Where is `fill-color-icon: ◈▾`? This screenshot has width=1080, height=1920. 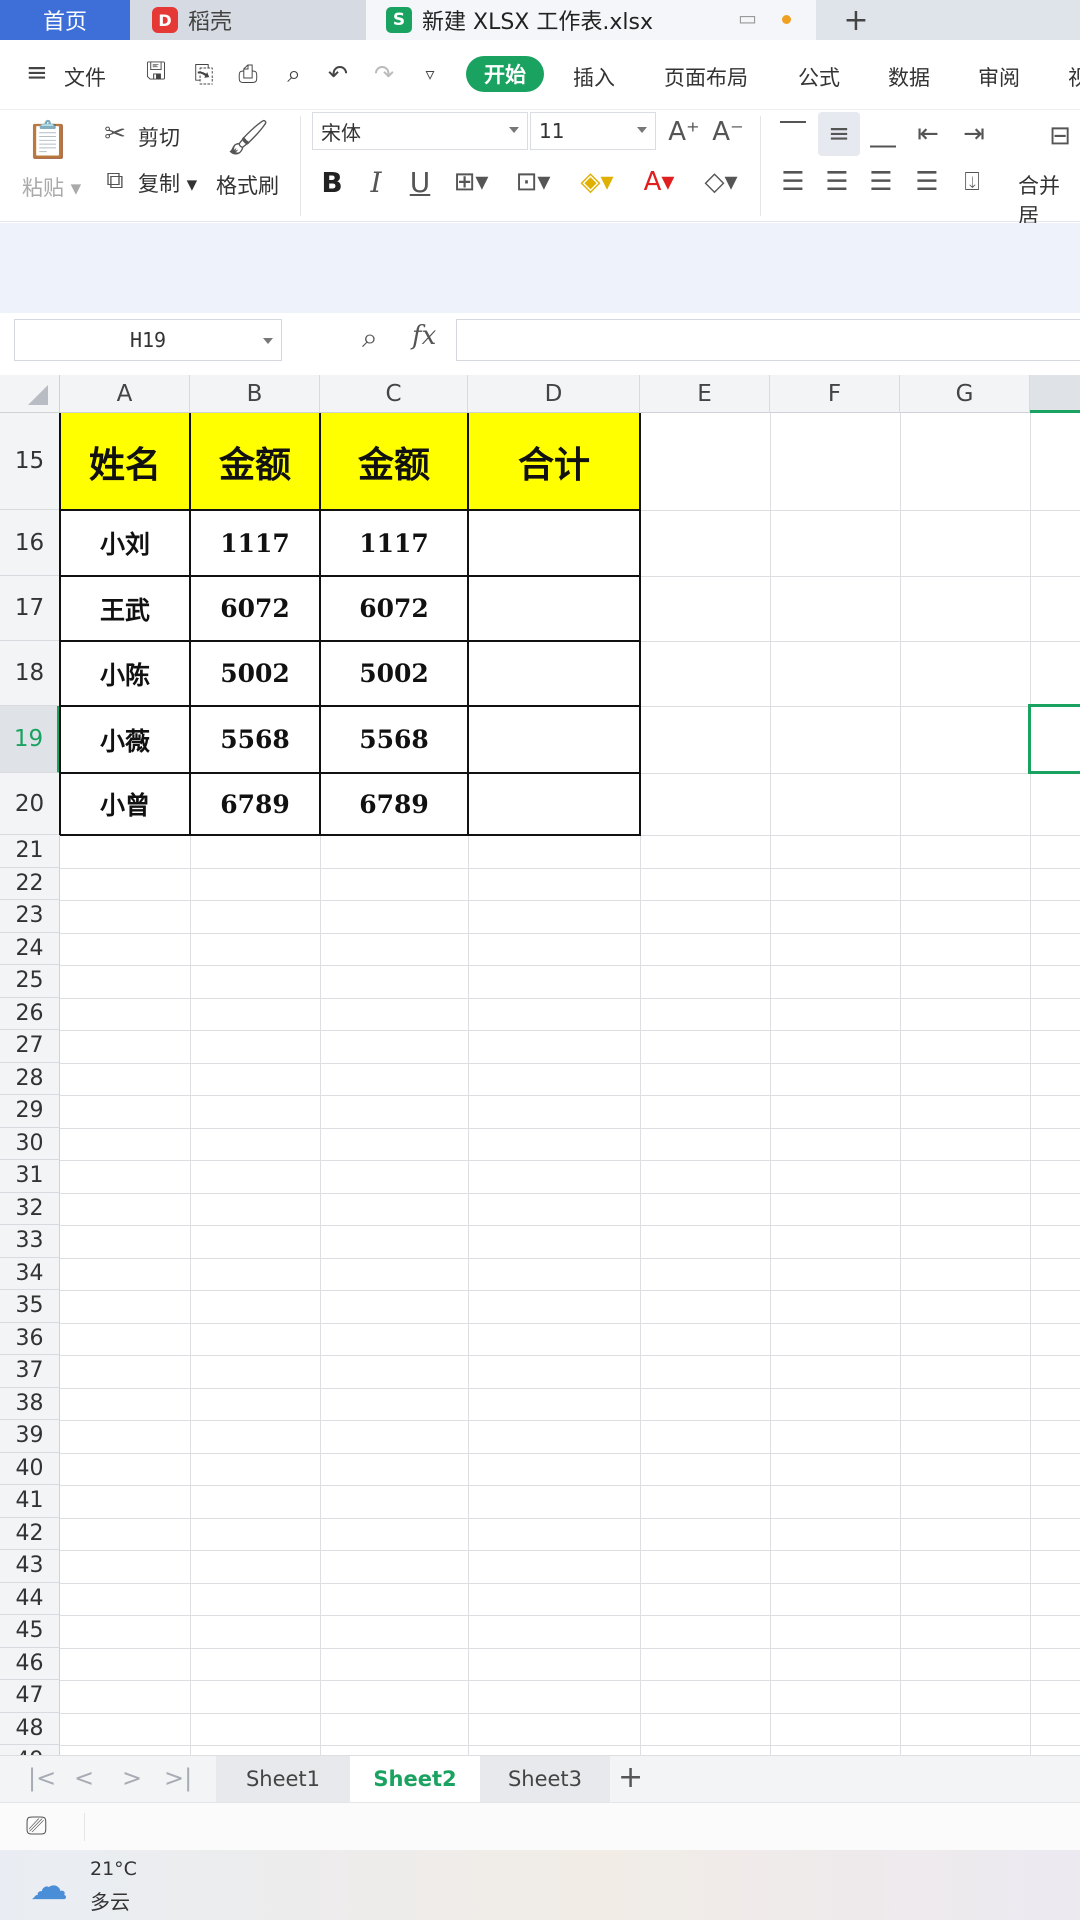
fill-color-icon: ◈▾ is located at coordinates (597, 182).